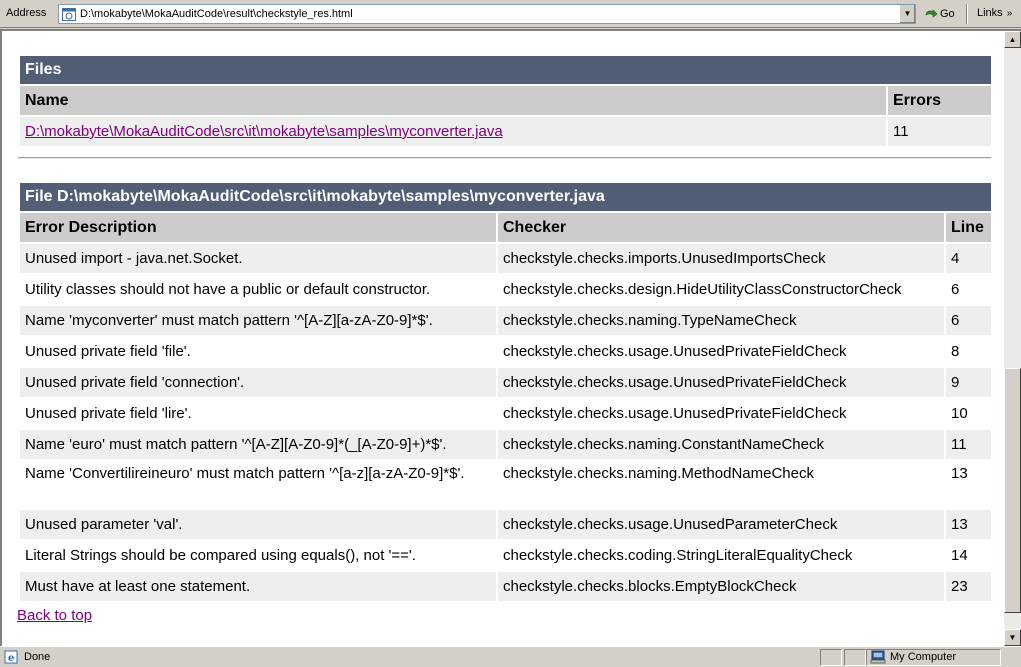 The image size is (1021, 667). Describe the element at coordinates (907, 14) in the screenshot. I see `address-dropdown-button: ▼` at that location.